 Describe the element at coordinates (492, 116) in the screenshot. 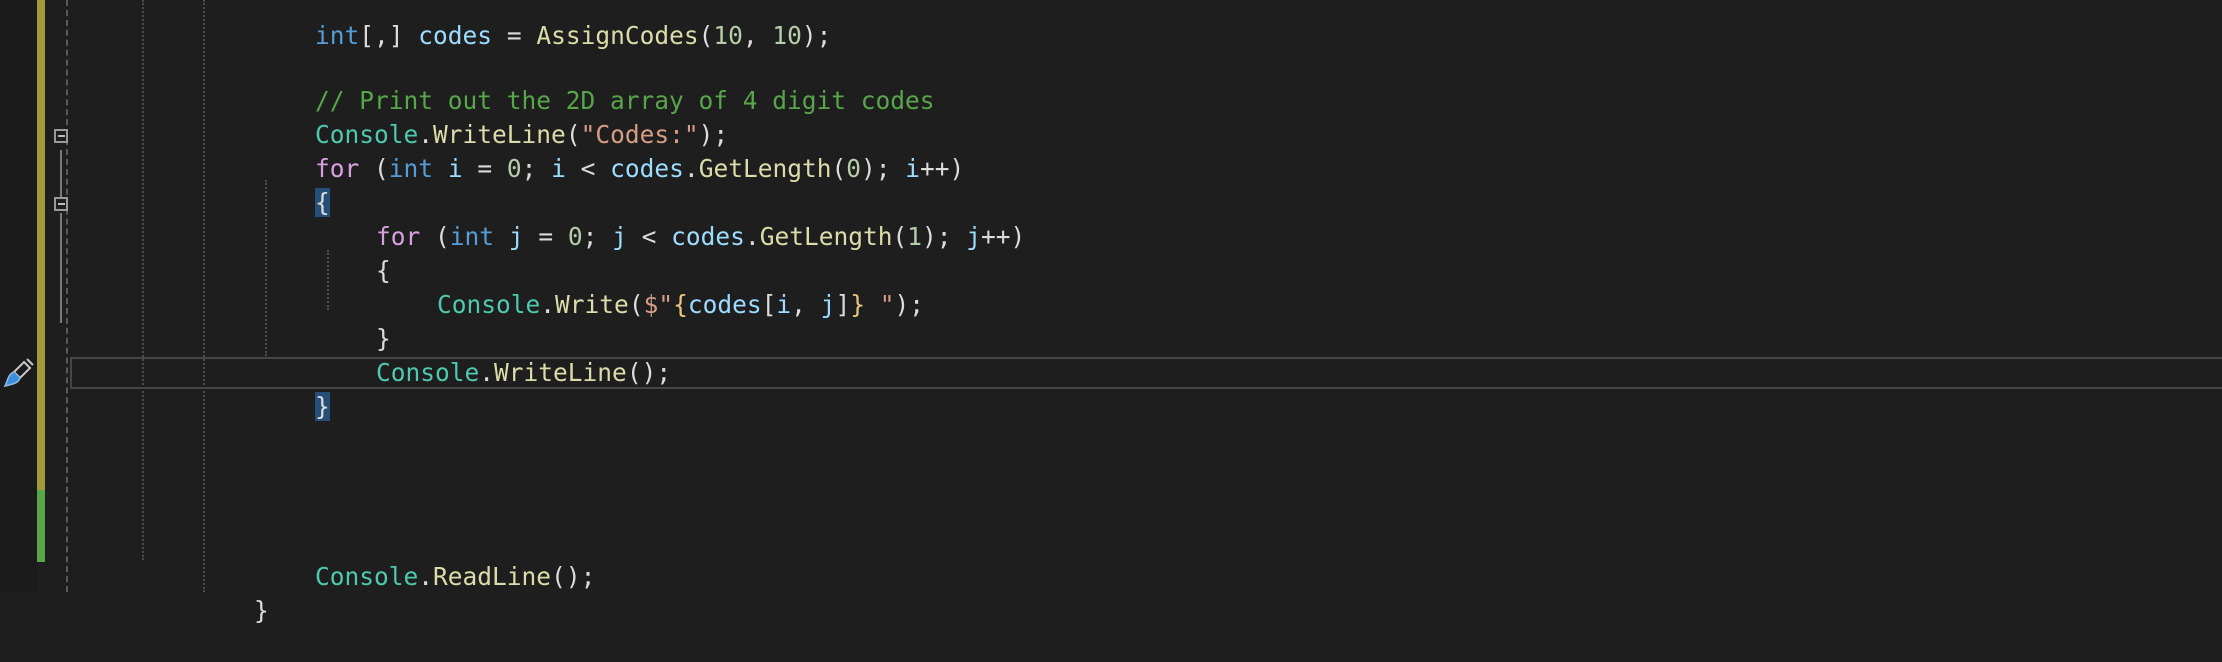

I see `code-line: Console.WriteLine("Codes:");` at that location.